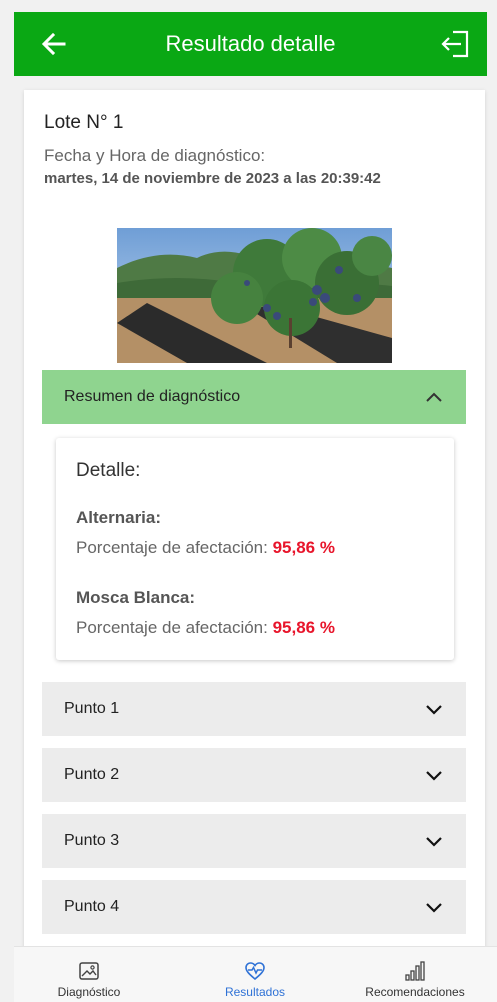 Image resolution: width=497 pixels, height=1002 pixels. What do you see at coordinates (92, 708) in the screenshot?
I see `punto-label: Punto 1` at bounding box center [92, 708].